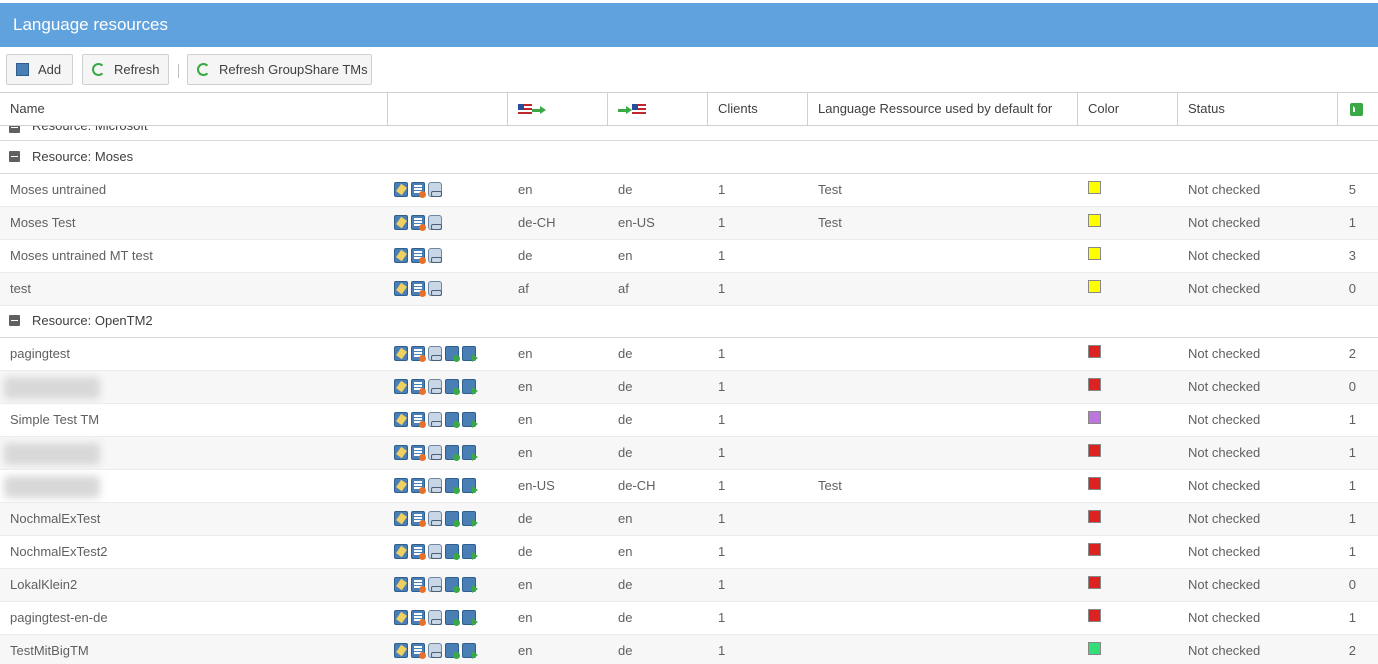 Image resolution: width=1378 pixels, height=664 pixels. I want to click on column-header-name: Name, so click(194, 109).